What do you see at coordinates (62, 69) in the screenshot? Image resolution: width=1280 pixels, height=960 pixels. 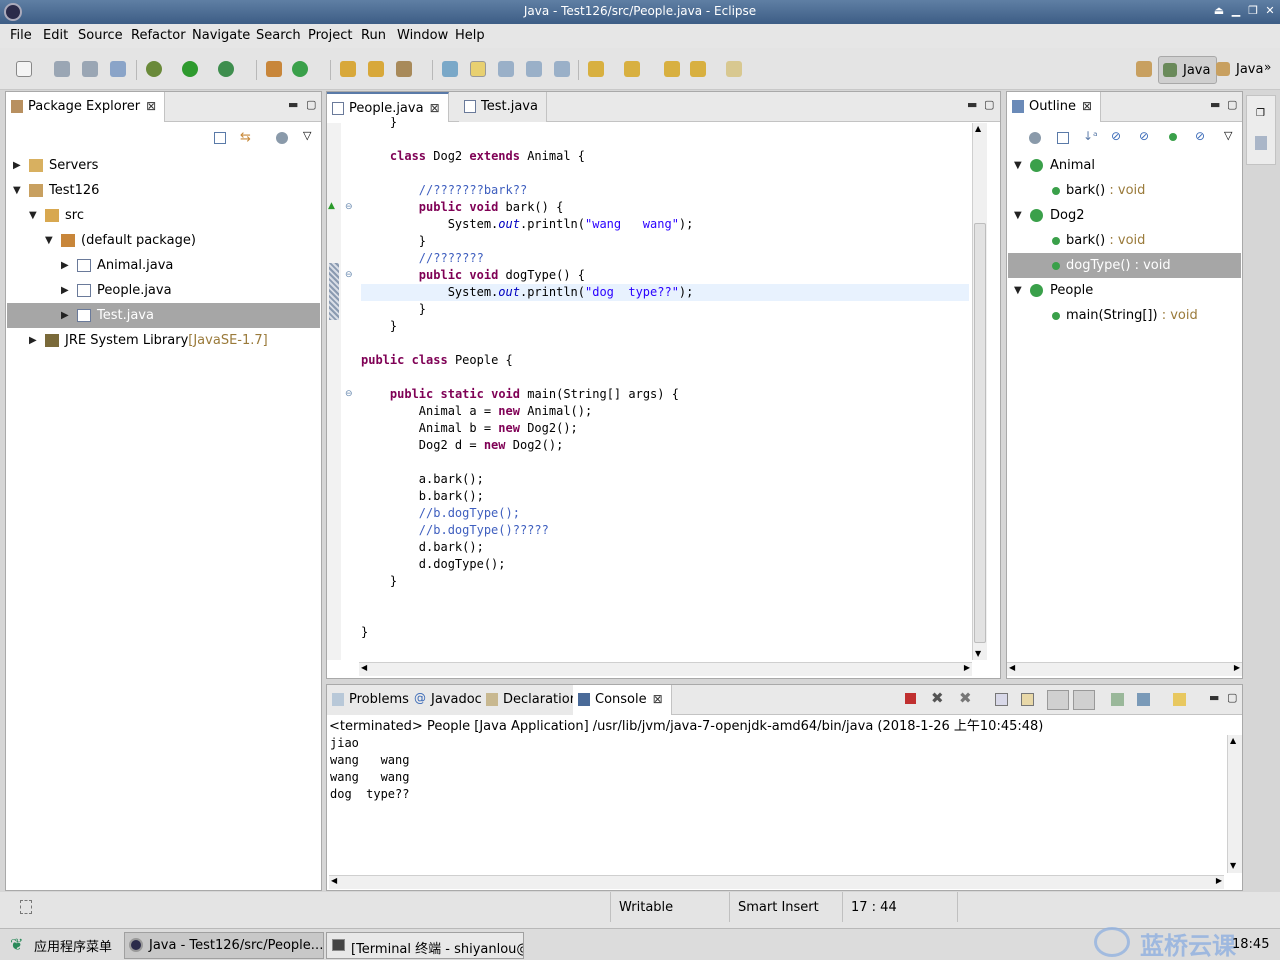 I see `save-icon` at bounding box center [62, 69].